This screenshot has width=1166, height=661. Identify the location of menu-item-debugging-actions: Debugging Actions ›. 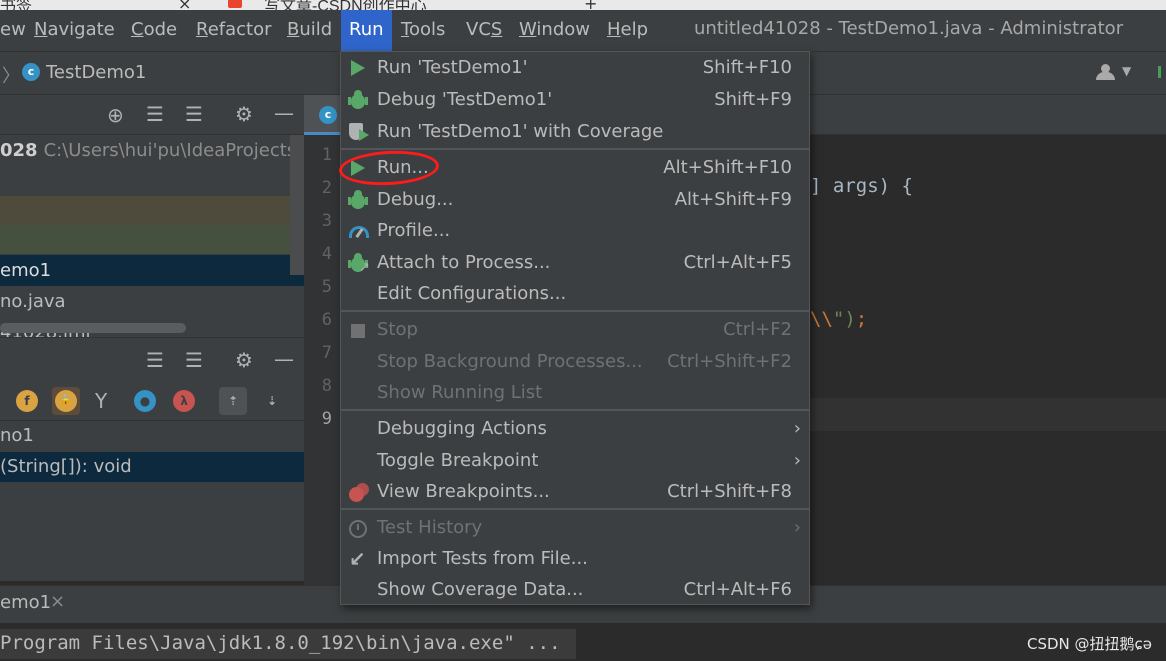
(575, 428).